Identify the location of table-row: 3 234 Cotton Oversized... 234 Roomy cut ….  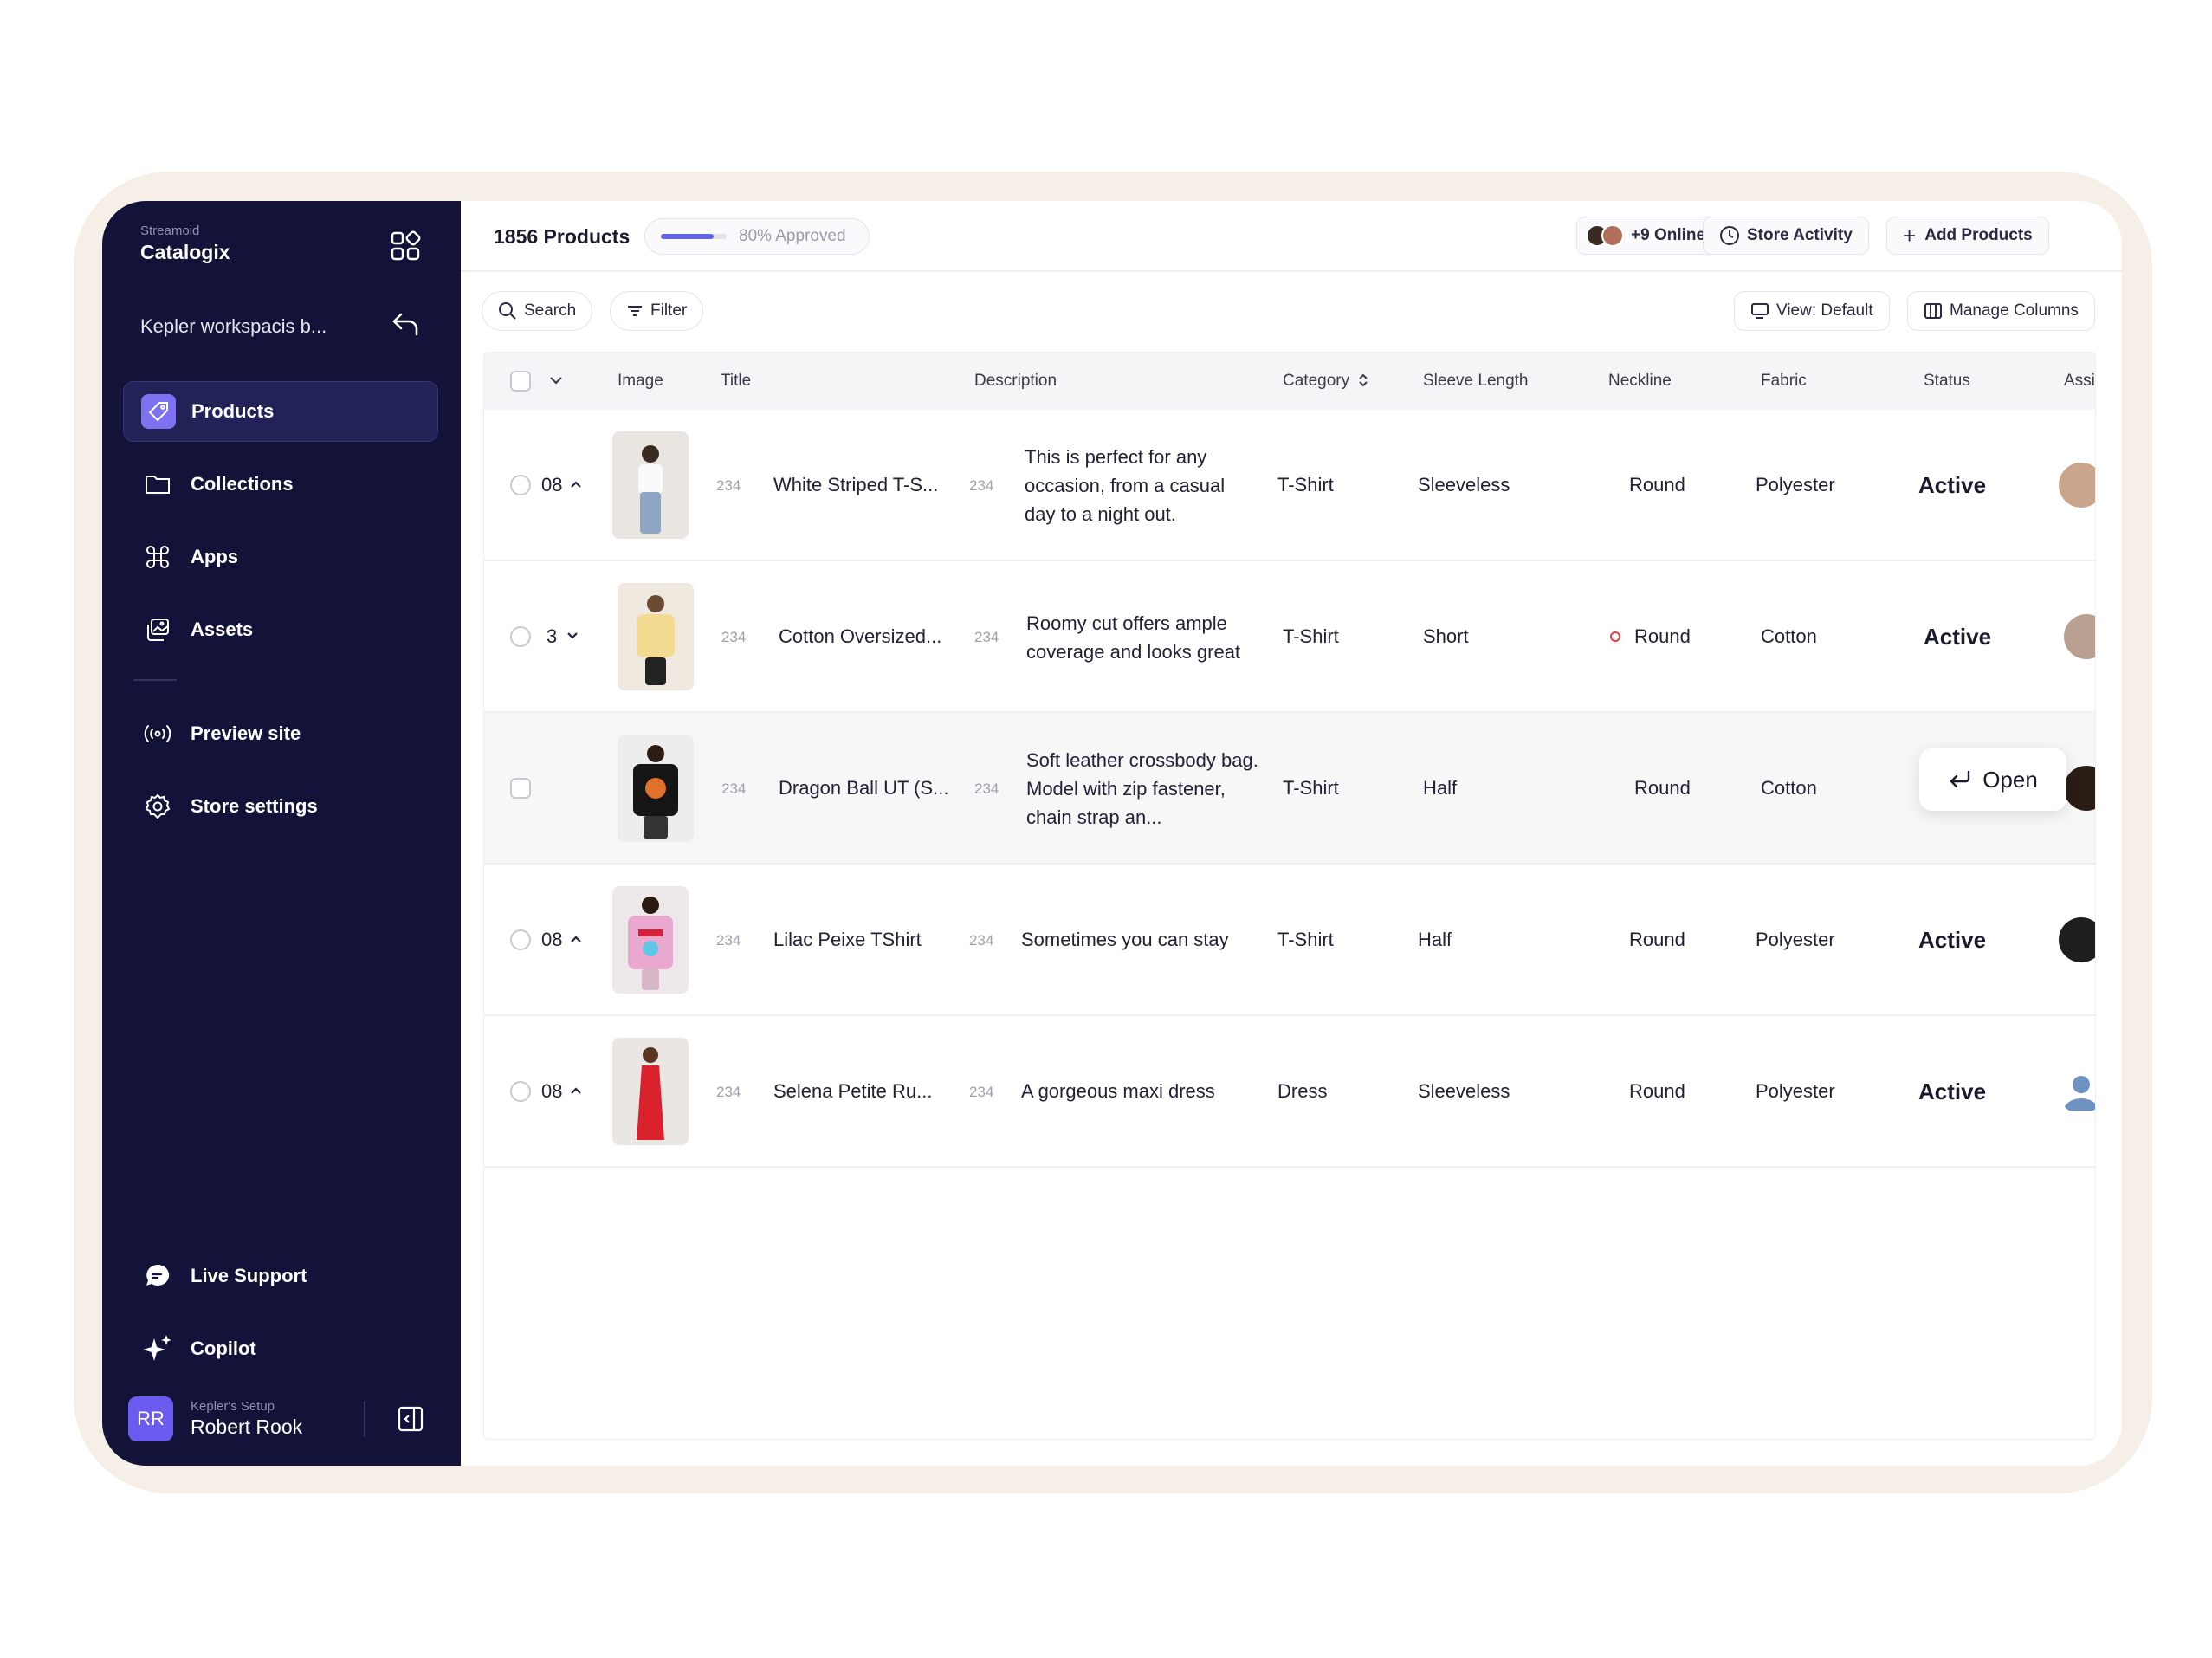
(1290, 637).